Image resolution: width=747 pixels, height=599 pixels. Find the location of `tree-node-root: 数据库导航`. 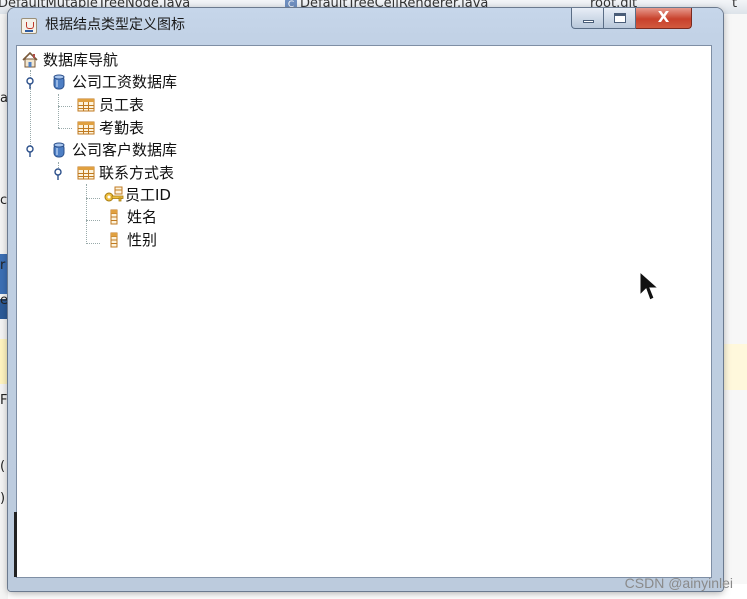

tree-node-root: 数据库导航 is located at coordinates (69, 59).